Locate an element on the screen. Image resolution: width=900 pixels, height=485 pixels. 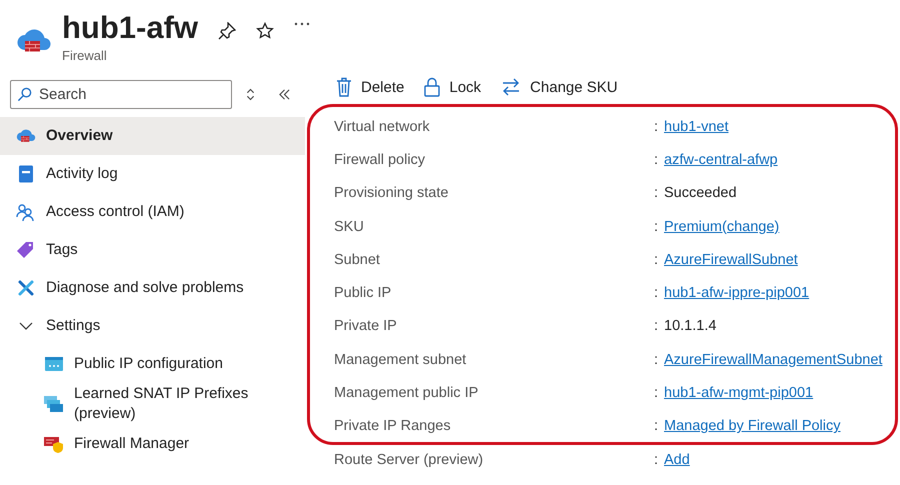
property-label: SKU is located at coordinates (349, 226).